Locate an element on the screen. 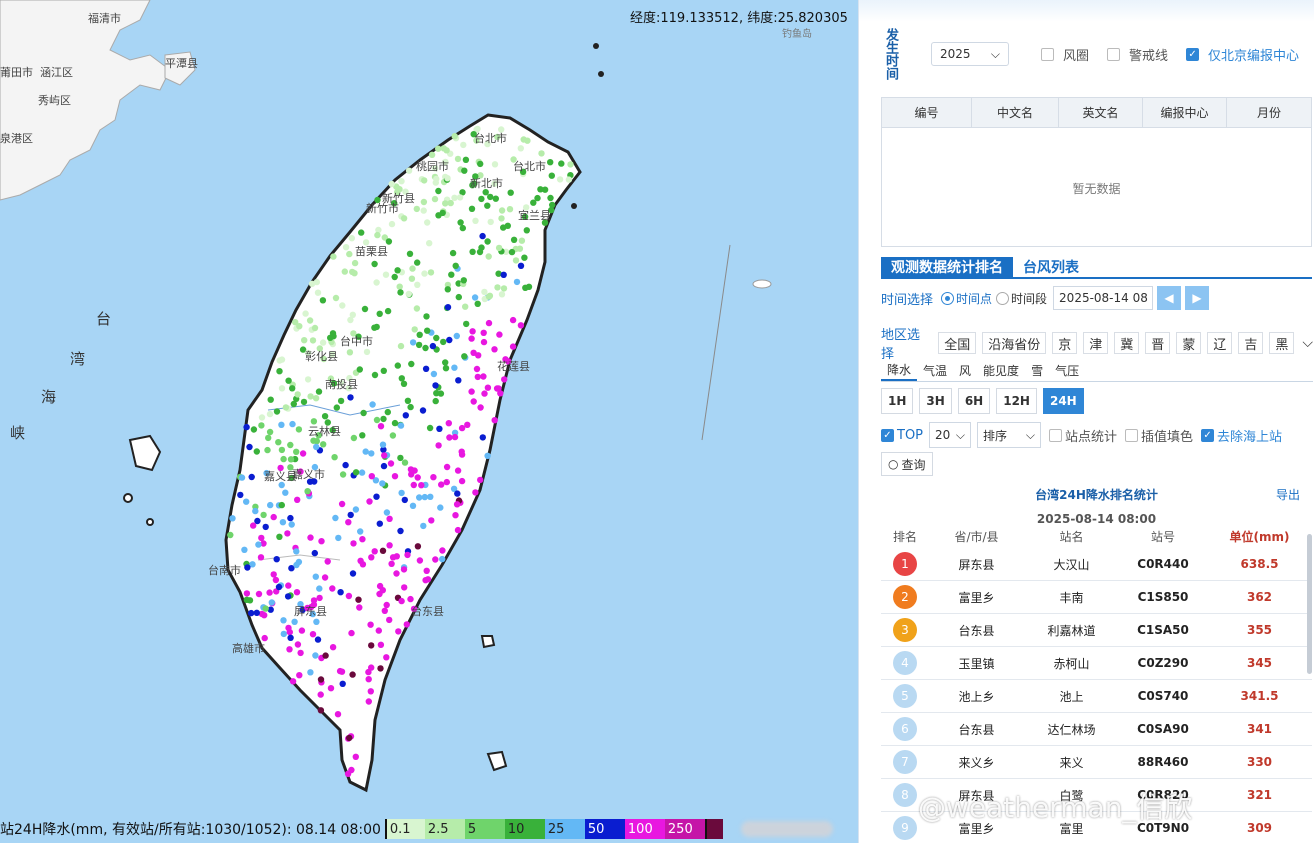 Image resolution: width=1314 pixels, height=843 pixels. region-chip: 沿海省份 is located at coordinates (1014, 343).